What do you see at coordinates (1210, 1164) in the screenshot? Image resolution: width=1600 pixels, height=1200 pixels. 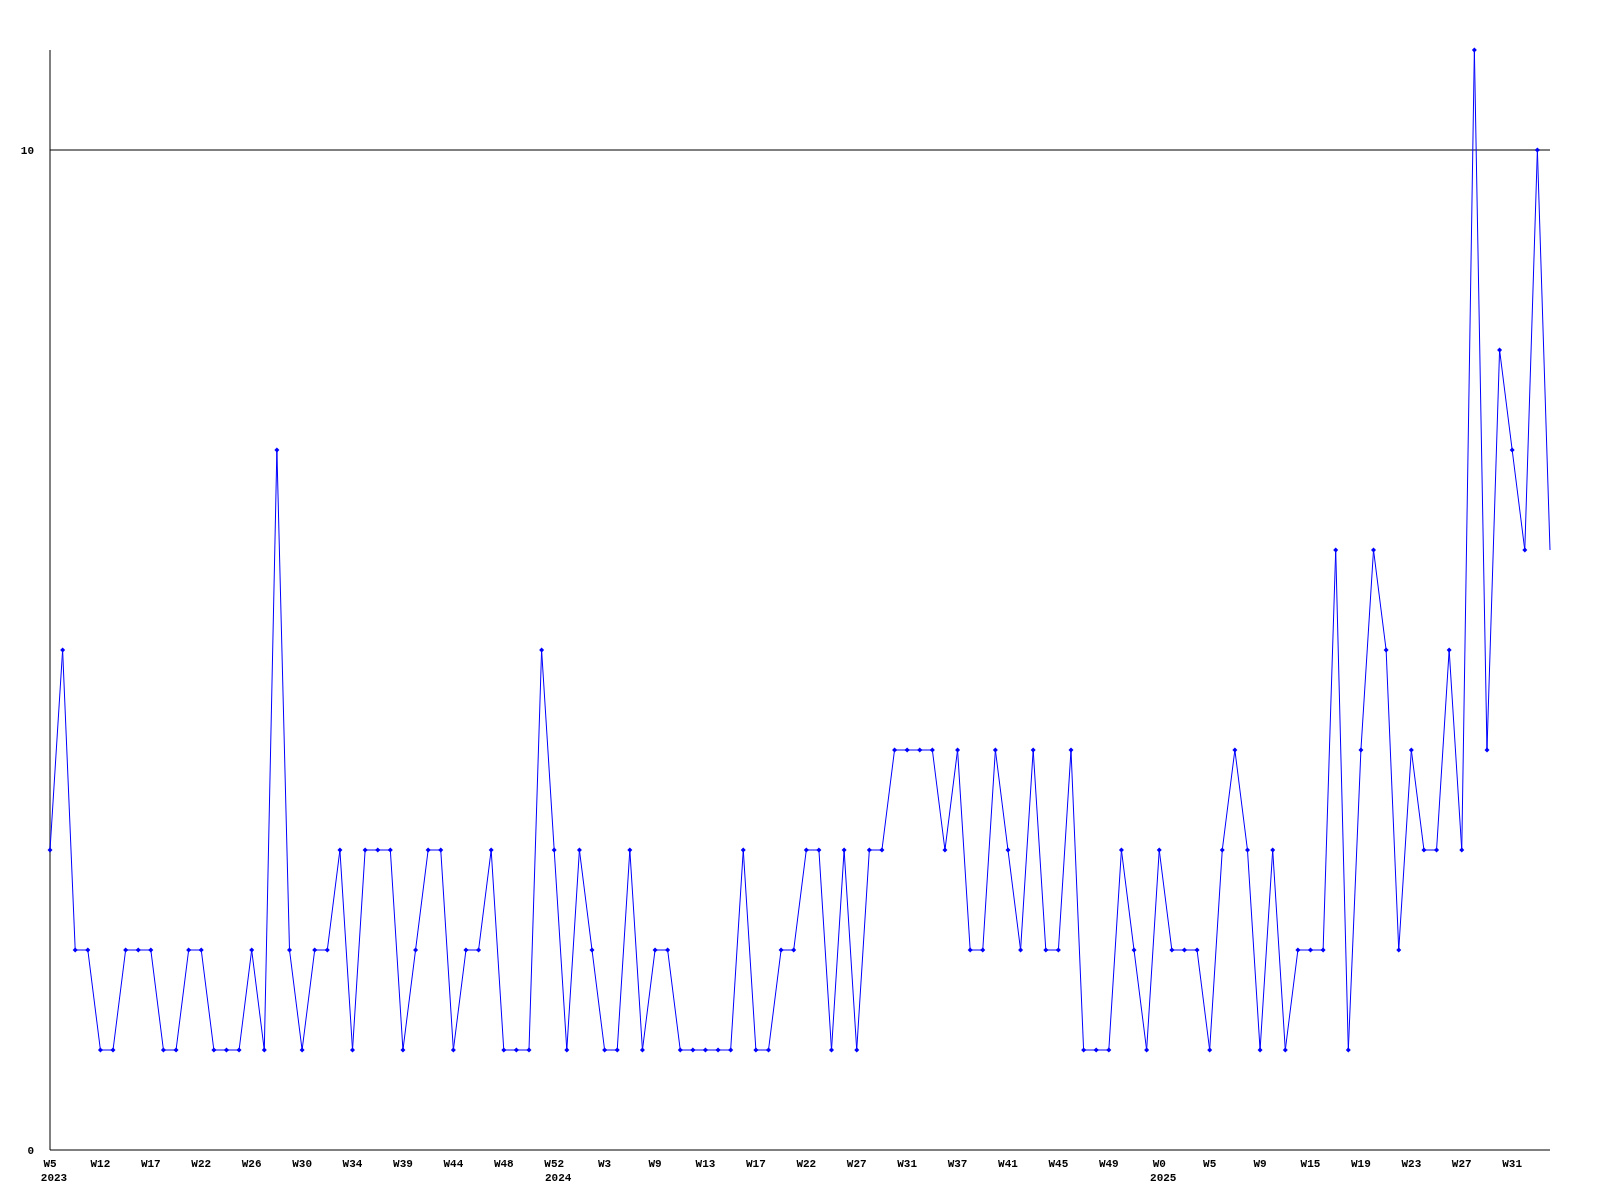 I see `x-tick-label: W5` at bounding box center [1210, 1164].